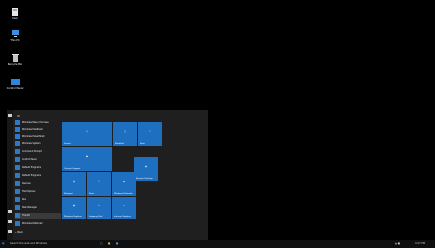  What do you see at coordinates (38, 160) in the screenshot?
I see `app-item: Control Panel` at bounding box center [38, 160].